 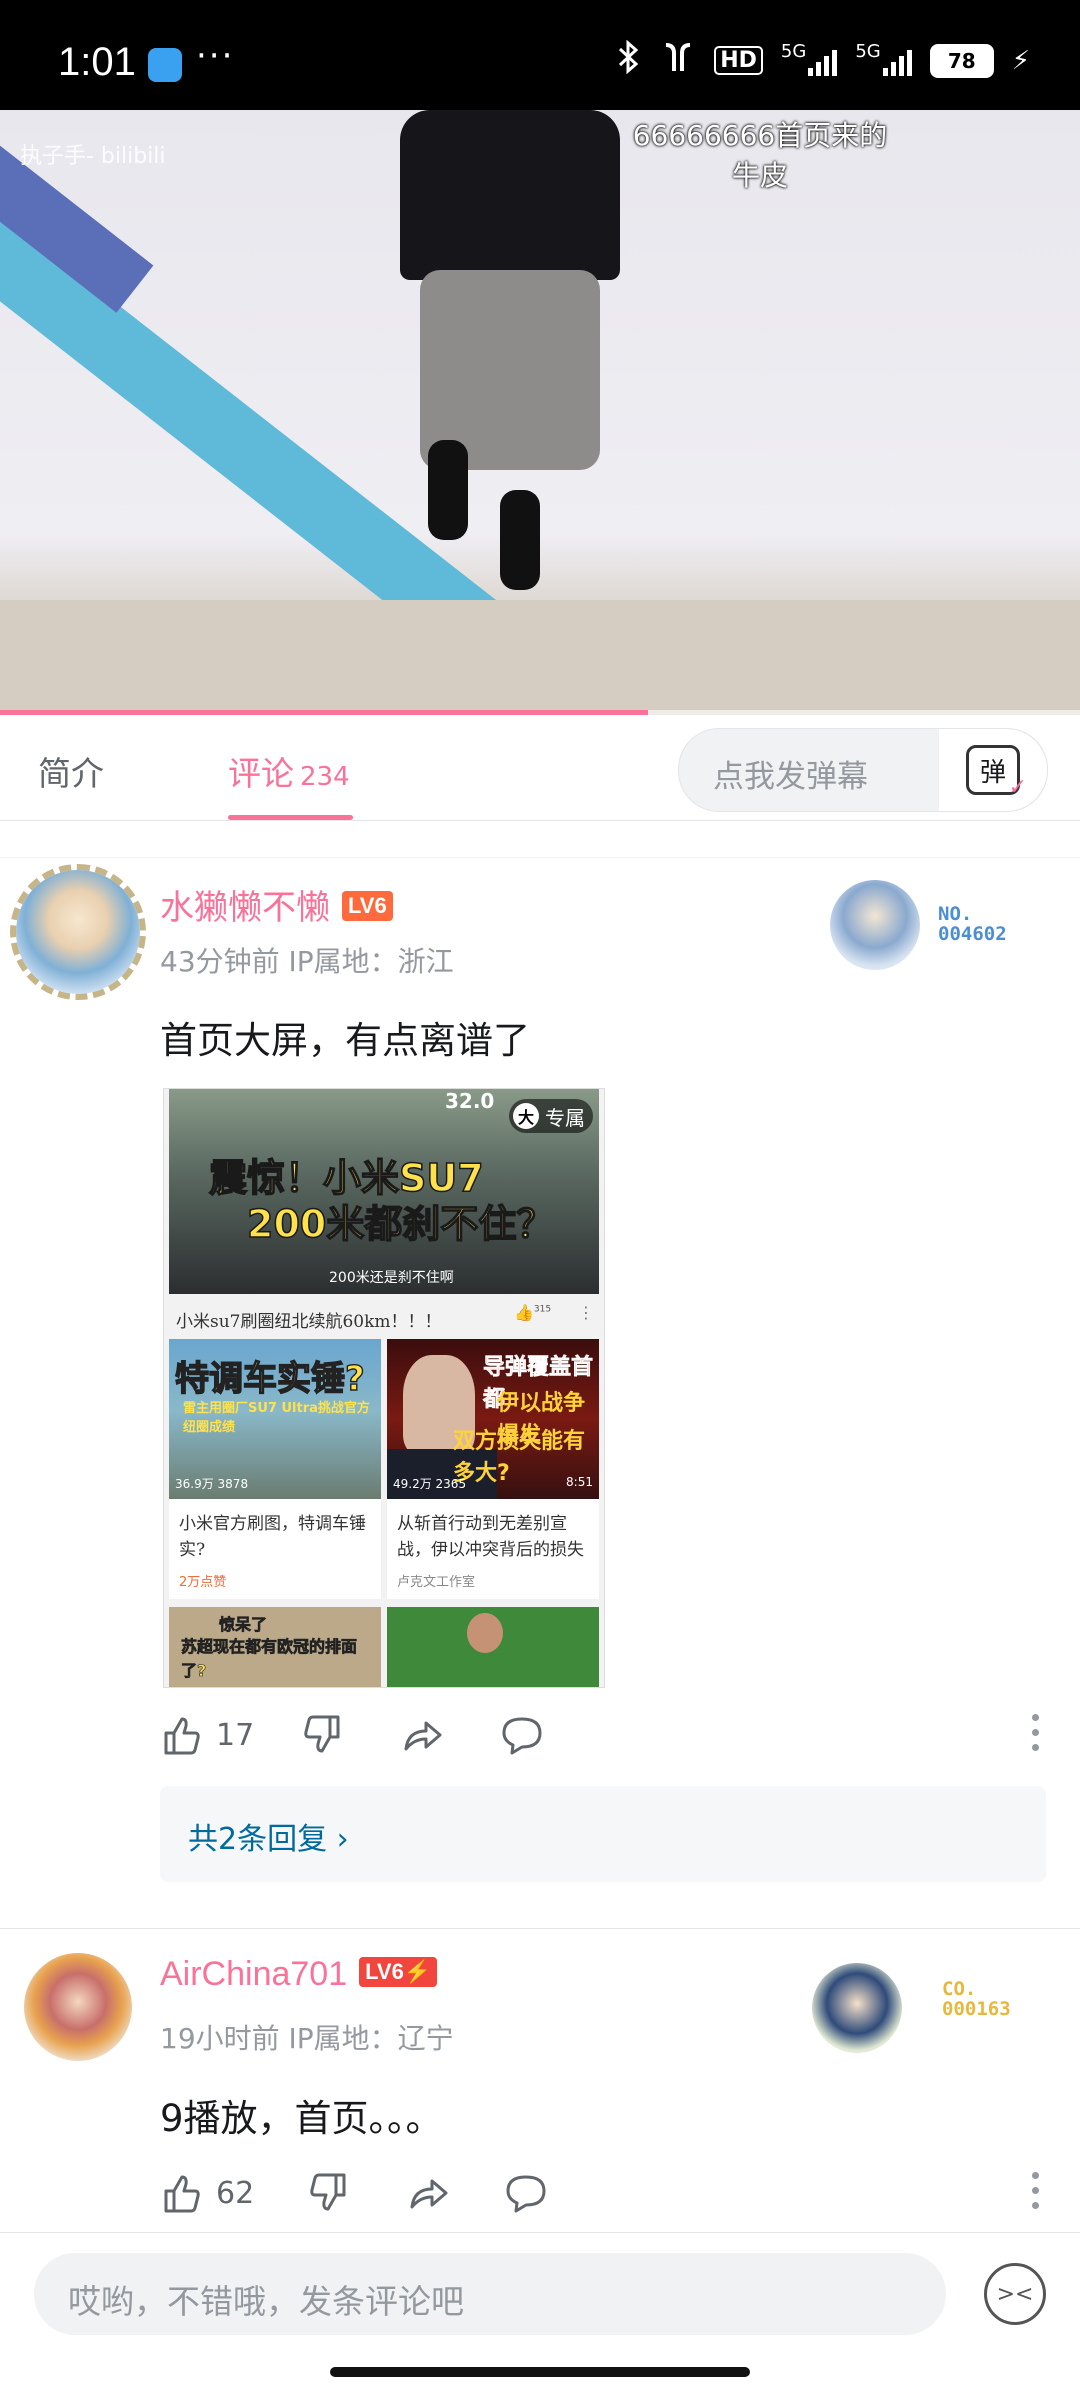 What do you see at coordinates (384, 1191) in the screenshot?
I see `image-hero-video: 32.0 震惊！小米SU7 200米都刹不住？ 200米还是刹不住啊 大专属` at bounding box center [384, 1191].